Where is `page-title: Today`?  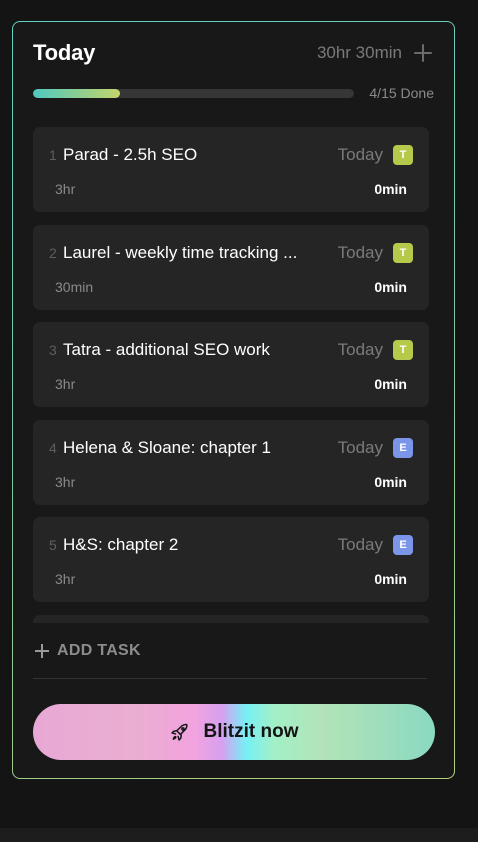 page-title: Today is located at coordinates (64, 52).